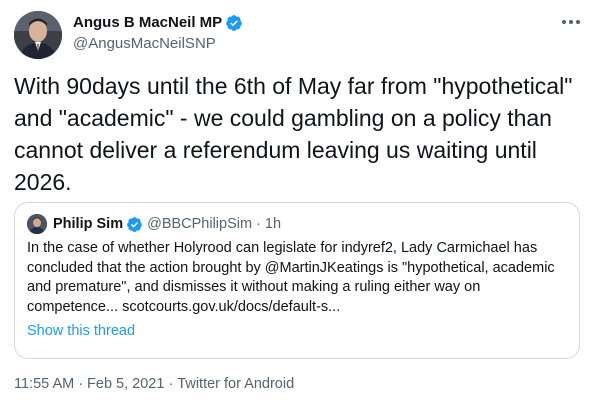  What do you see at coordinates (144, 44) in the screenshot?
I see `author-handle: @AngusMacNeilSNP` at bounding box center [144, 44].